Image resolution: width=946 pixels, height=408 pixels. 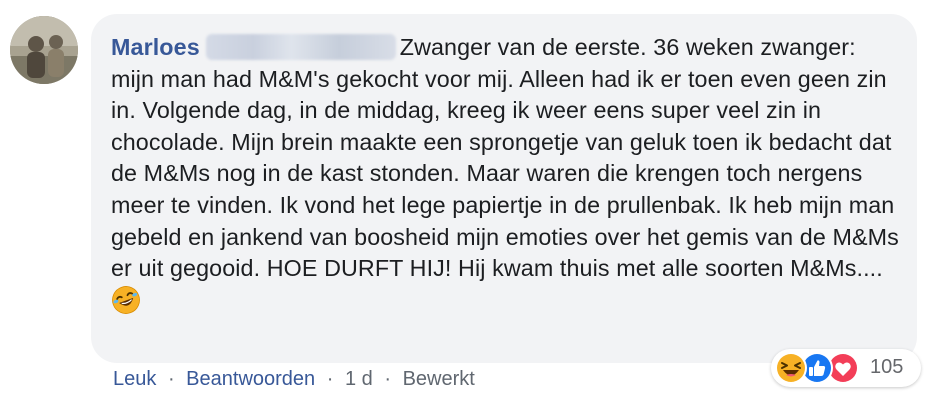 I want to click on avatar, so click(x=44, y=50).